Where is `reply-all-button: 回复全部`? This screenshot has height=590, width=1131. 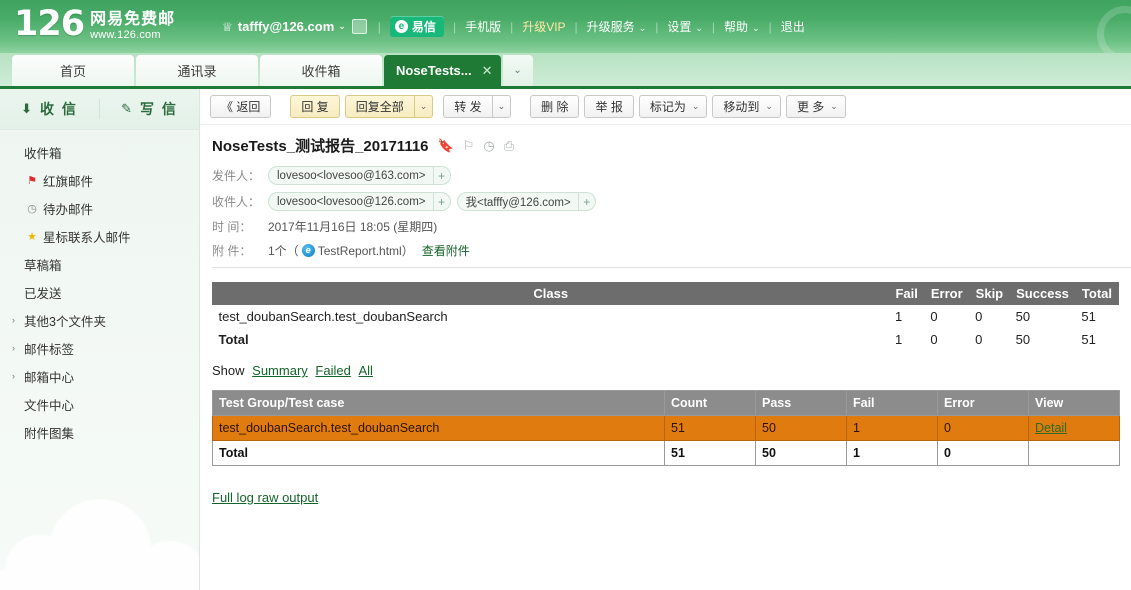 reply-all-button: 回复全部 is located at coordinates (379, 106).